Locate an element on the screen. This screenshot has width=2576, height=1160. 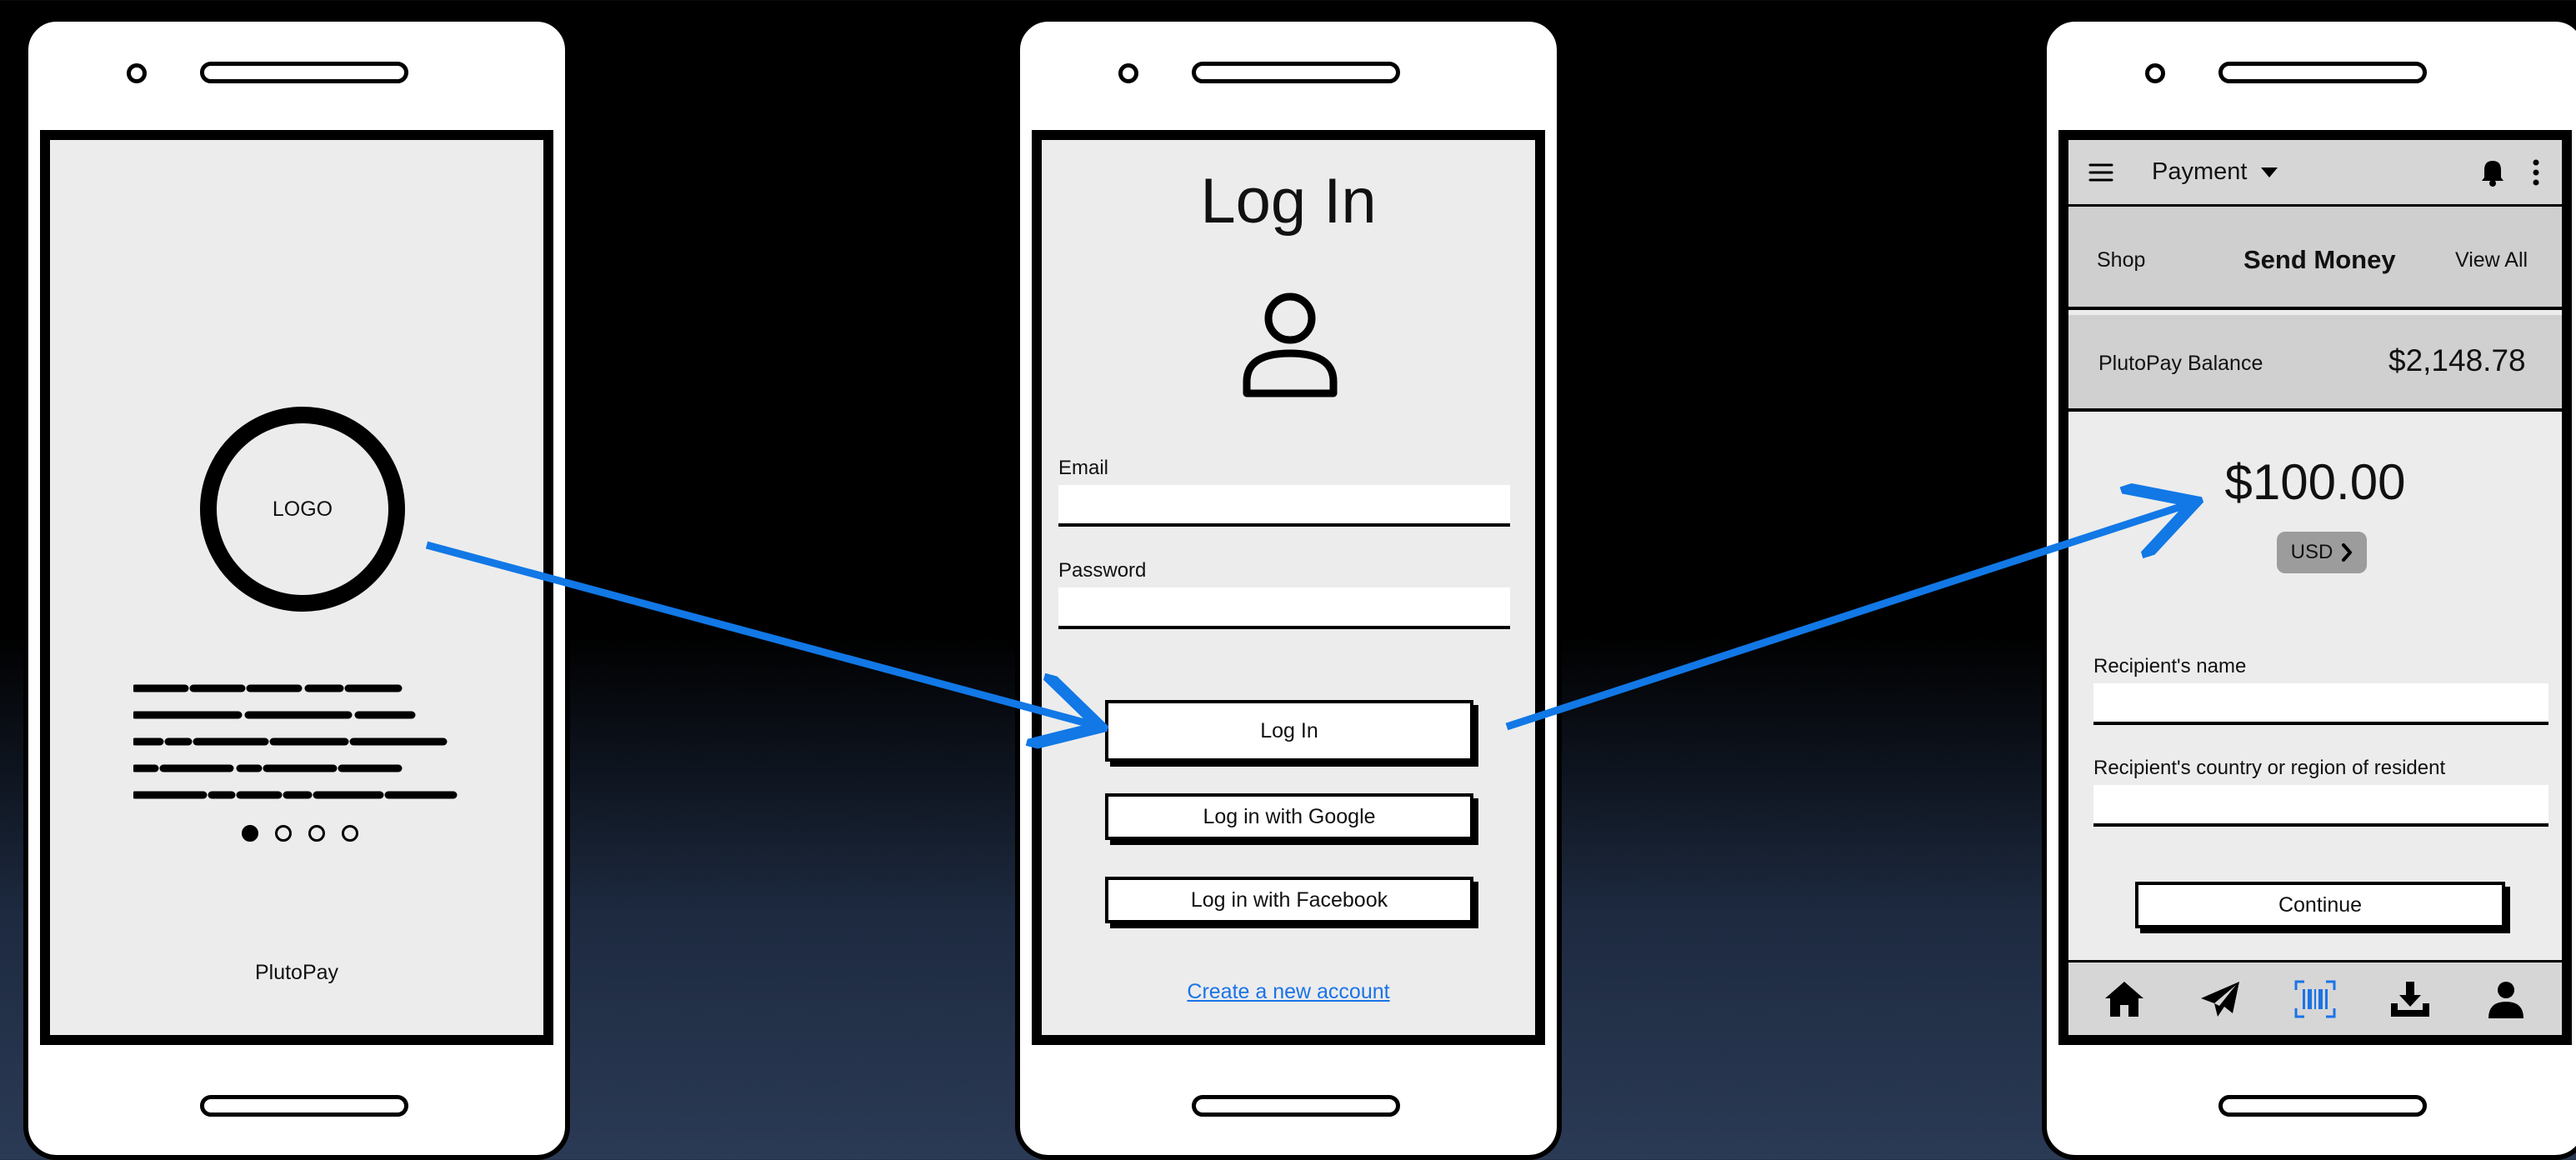
tab-send-money: Send Money is located at coordinates (2319, 260).